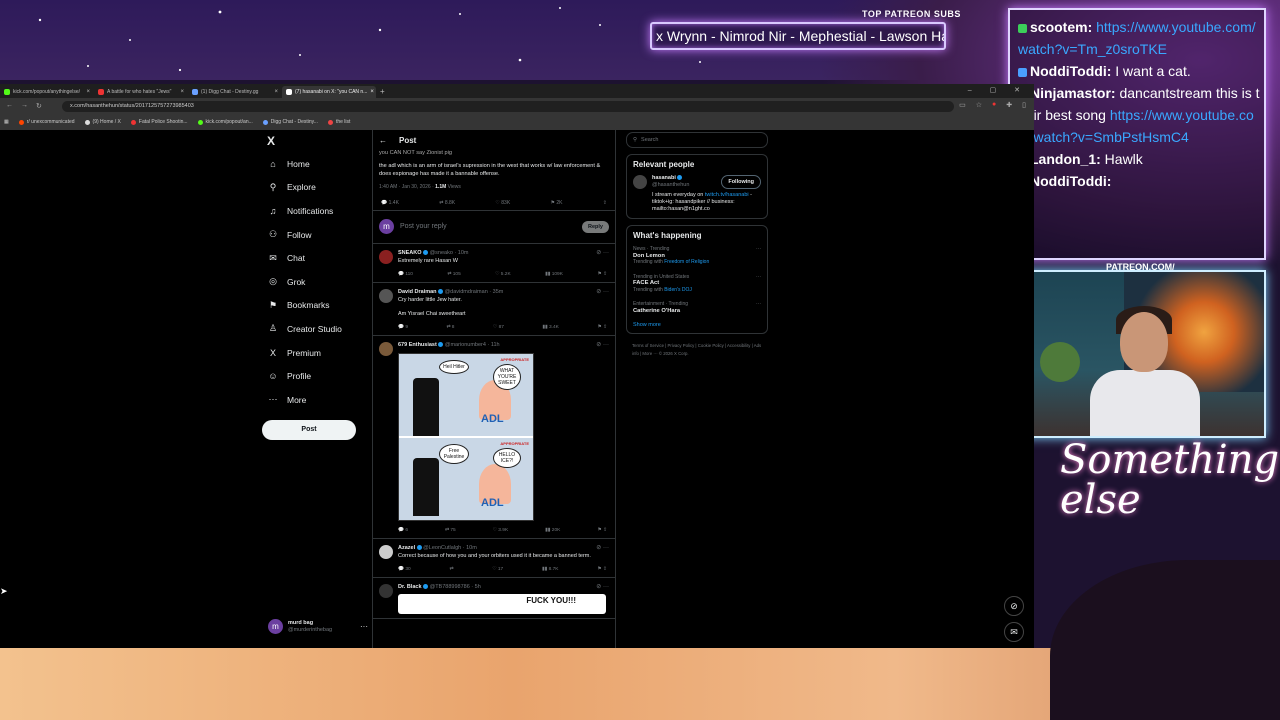 This screenshot has height=720, width=1280. What do you see at coordinates (410, 587) in the screenshot?
I see `reply-author: Dr. Black` at bounding box center [410, 587].